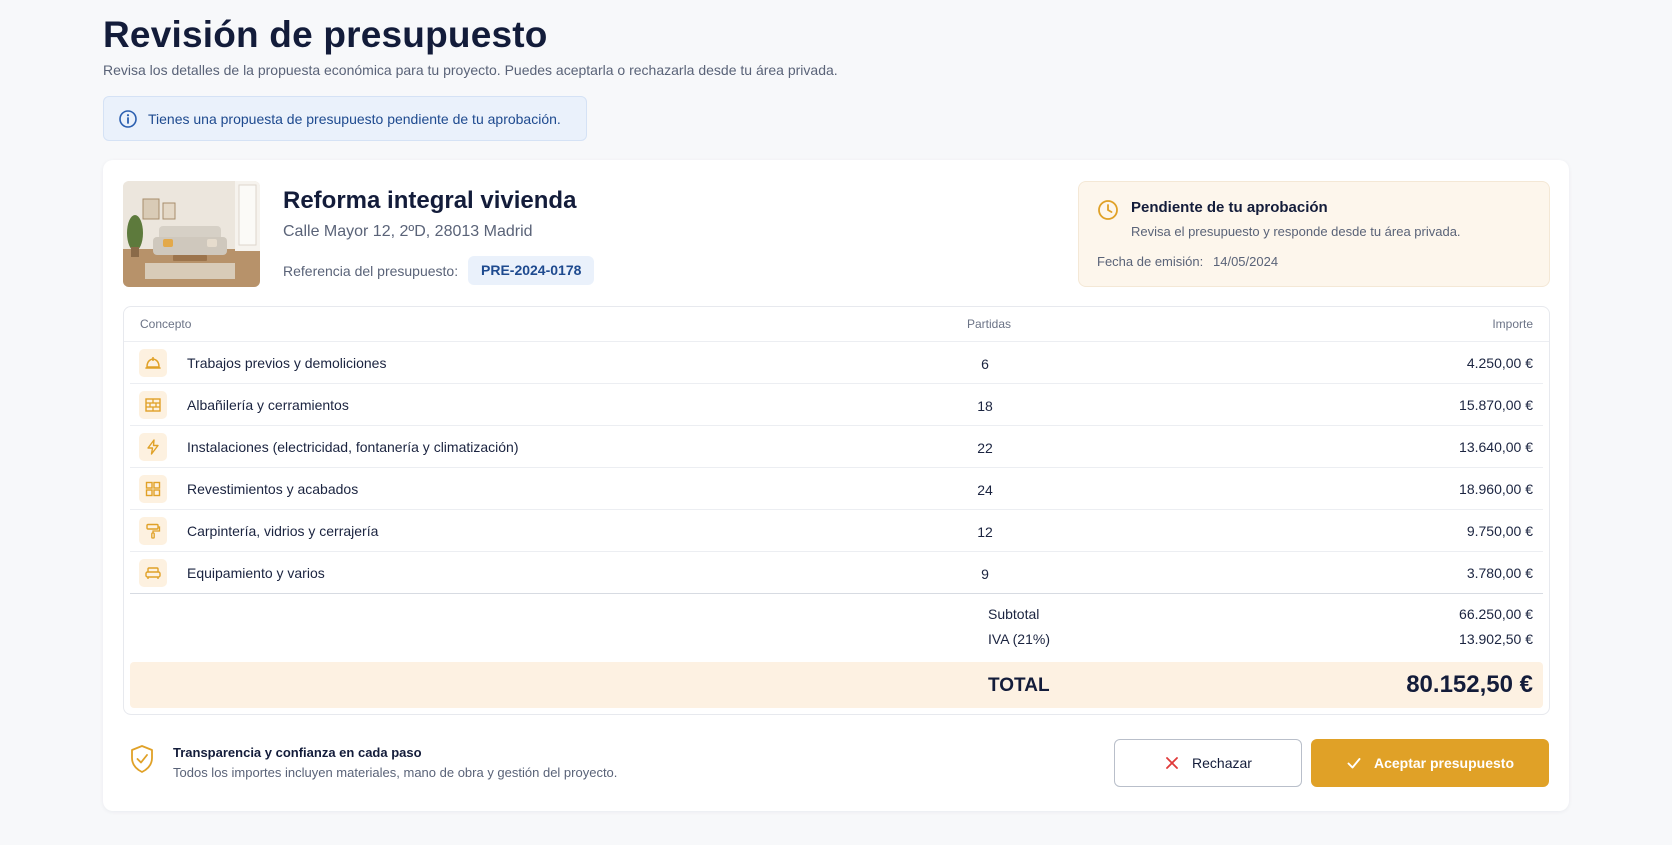 The image size is (1672, 845). I want to click on row-concept: Albañilería y cerramientos, so click(268, 405).